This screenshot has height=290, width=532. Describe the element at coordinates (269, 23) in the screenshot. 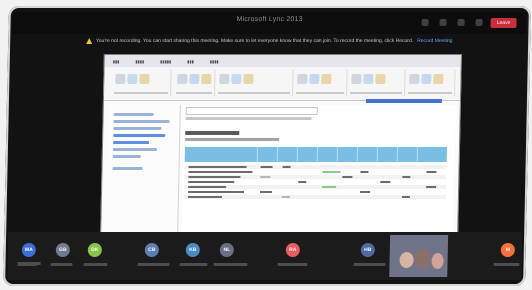

I see `zoom-top-bar: Microsoft Lync 2013 Leave` at that location.